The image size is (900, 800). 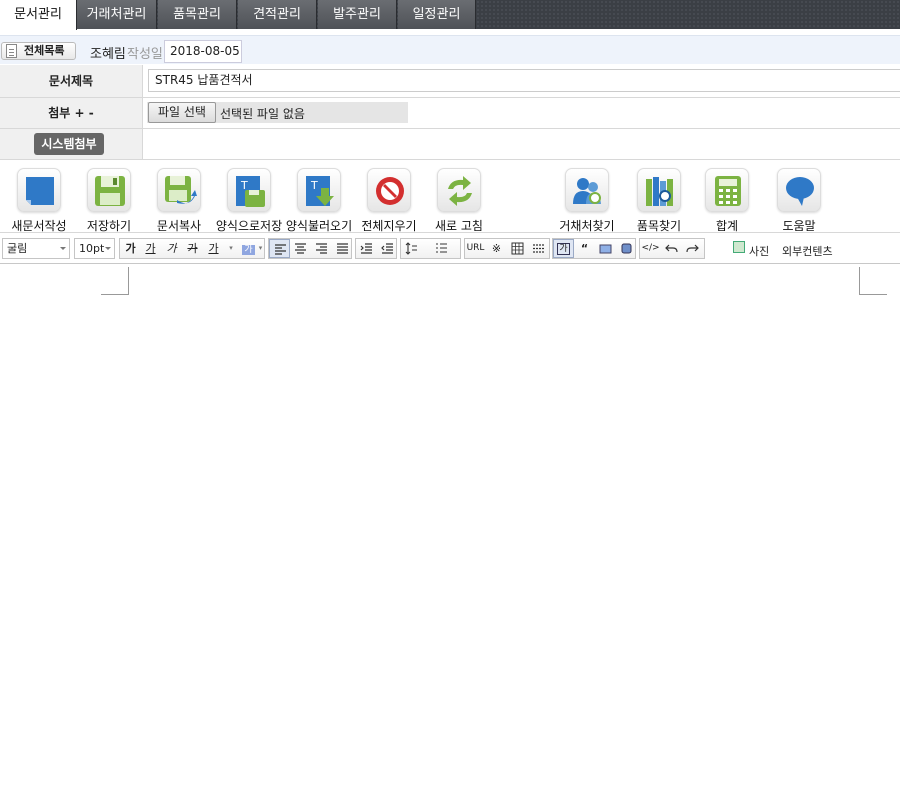 I want to click on layer-button, so click(x=626, y=248).